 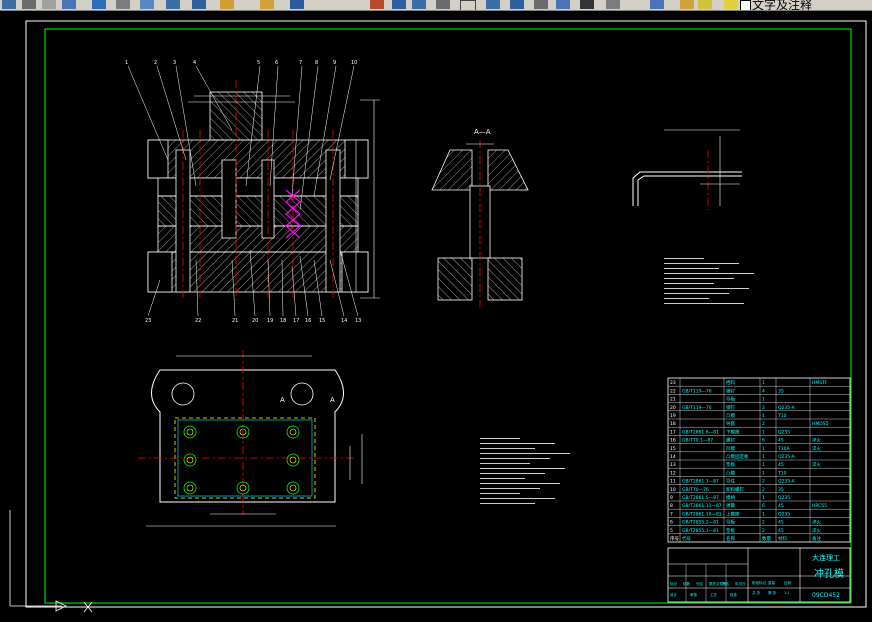 What do you see at coordinates (198, 321) in the screenshot?
I see `callout-number-bottom: 22` at bounding box center [198, 321].